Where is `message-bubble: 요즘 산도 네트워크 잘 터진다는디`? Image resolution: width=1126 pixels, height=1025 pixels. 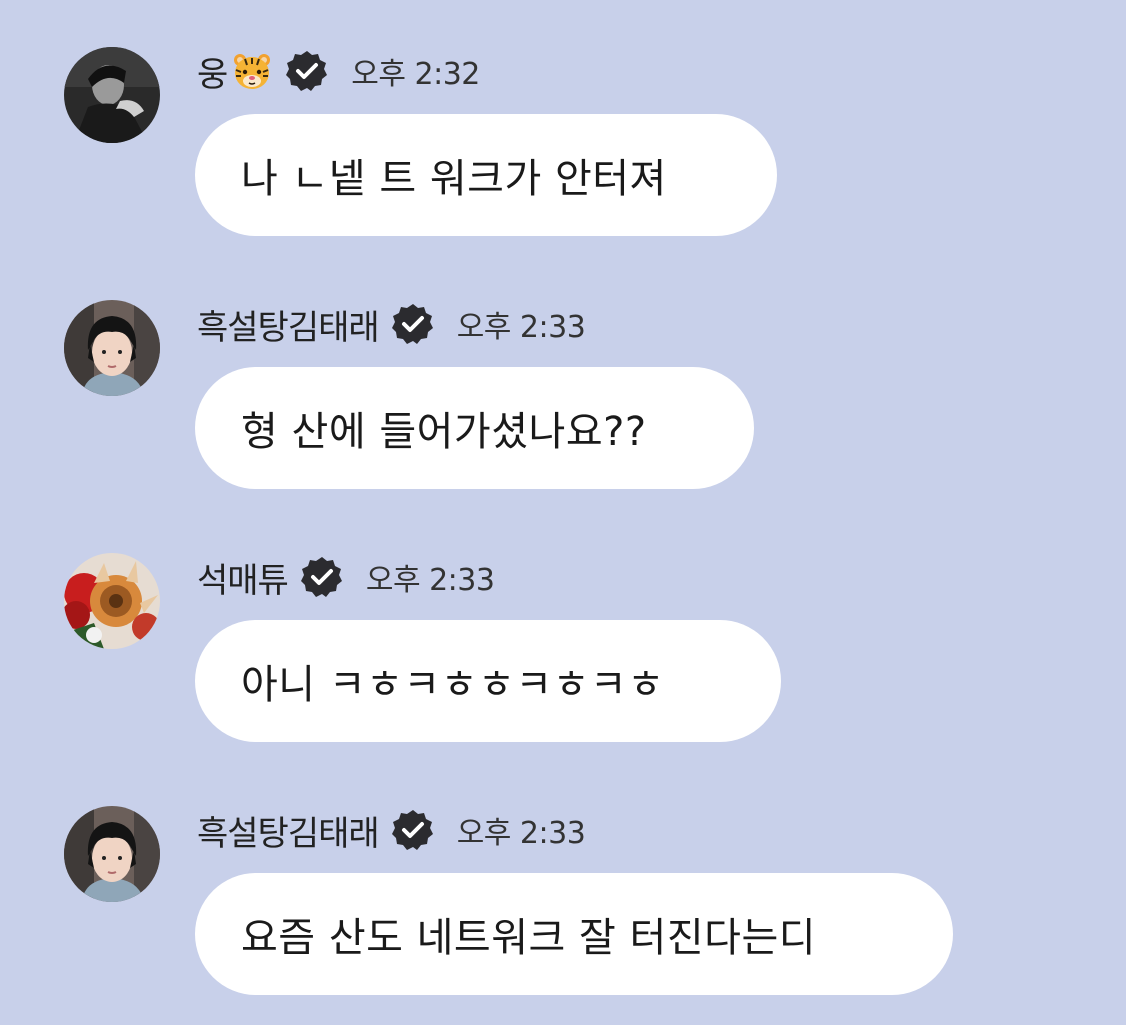
message-bubble: 요즘 산도 네트워크 잘 터진다는디 is located at coordinates (574, 934).